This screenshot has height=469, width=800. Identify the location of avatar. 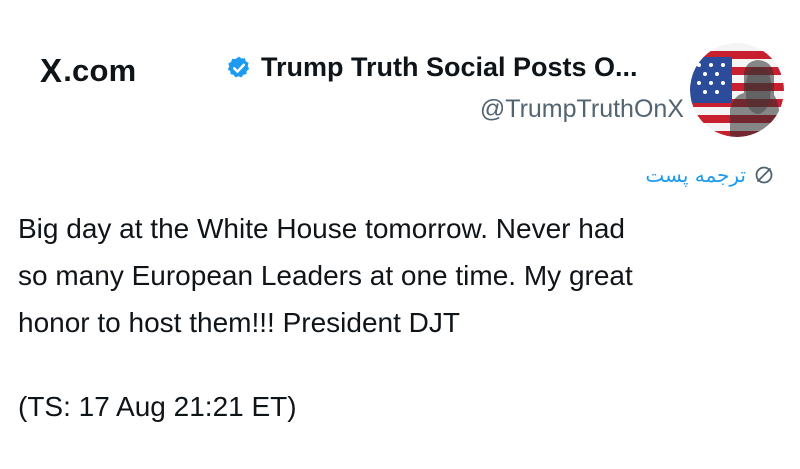
(737, 90).